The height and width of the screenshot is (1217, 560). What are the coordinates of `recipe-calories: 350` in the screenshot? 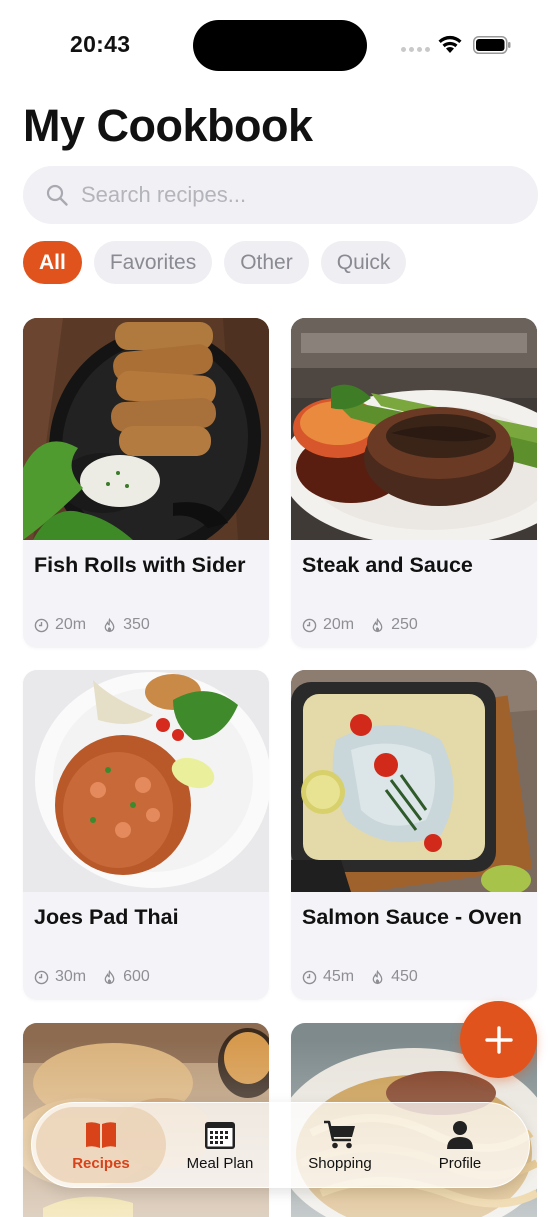 It's located at (136, 624).